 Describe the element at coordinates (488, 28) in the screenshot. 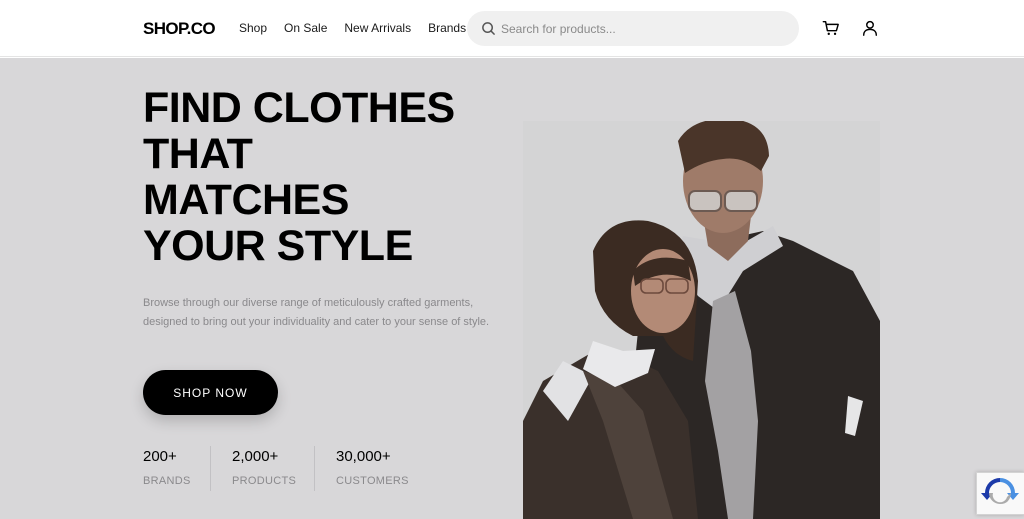

I see `search-icon` at that location.